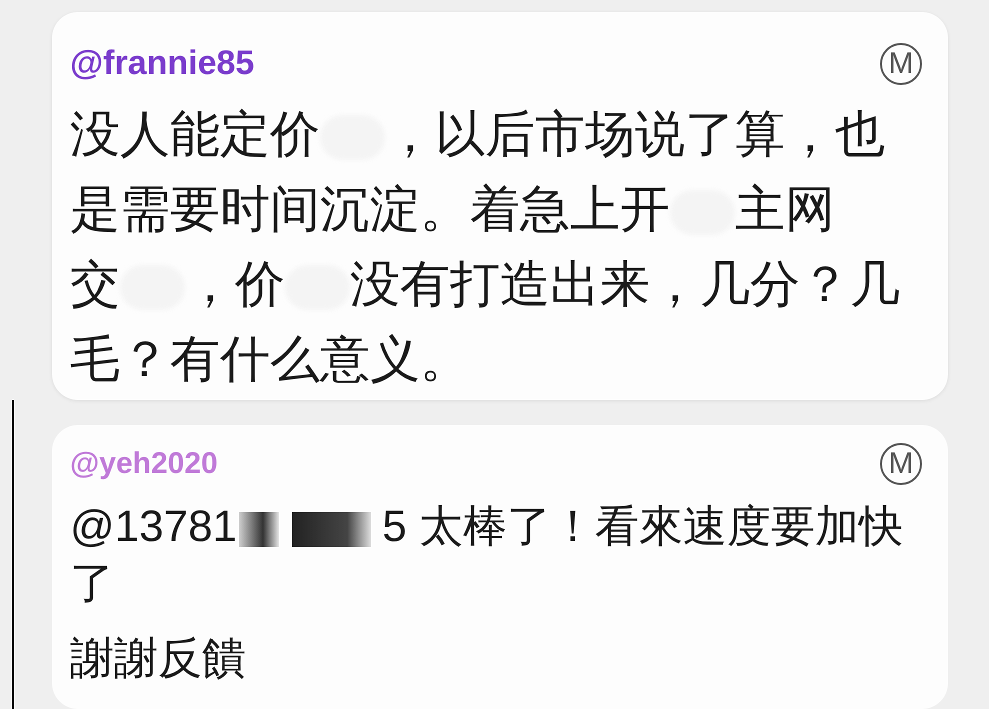 The image size is (989, 709). Describe the element at coordinates (270, 359) in the screenshot. I see `comment-text: 毛？有什么意义。` at that location.